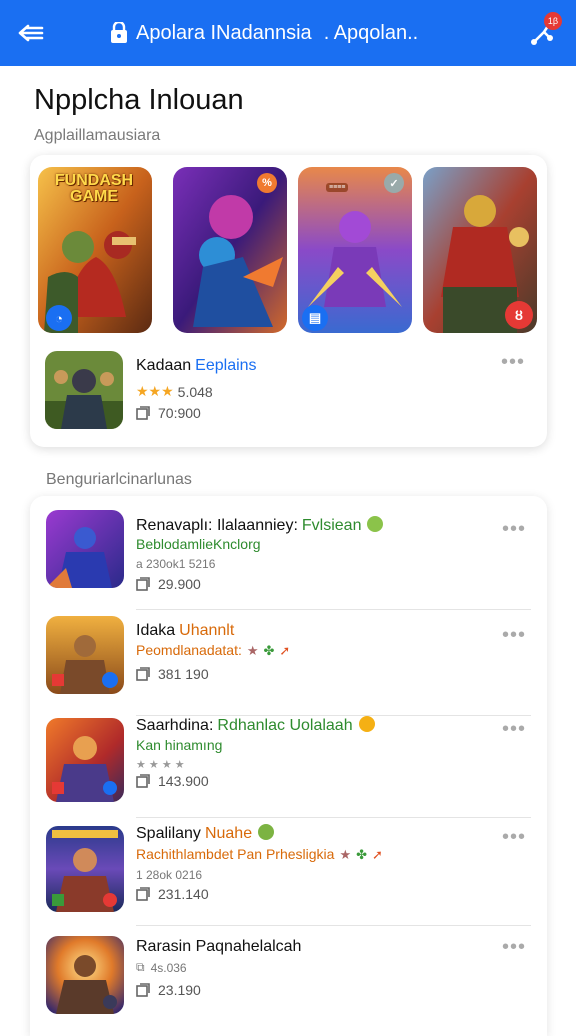  Describe the element at coordinates (267, 183) in the screenshot. I see `sale-badge-icon: %` at that location.